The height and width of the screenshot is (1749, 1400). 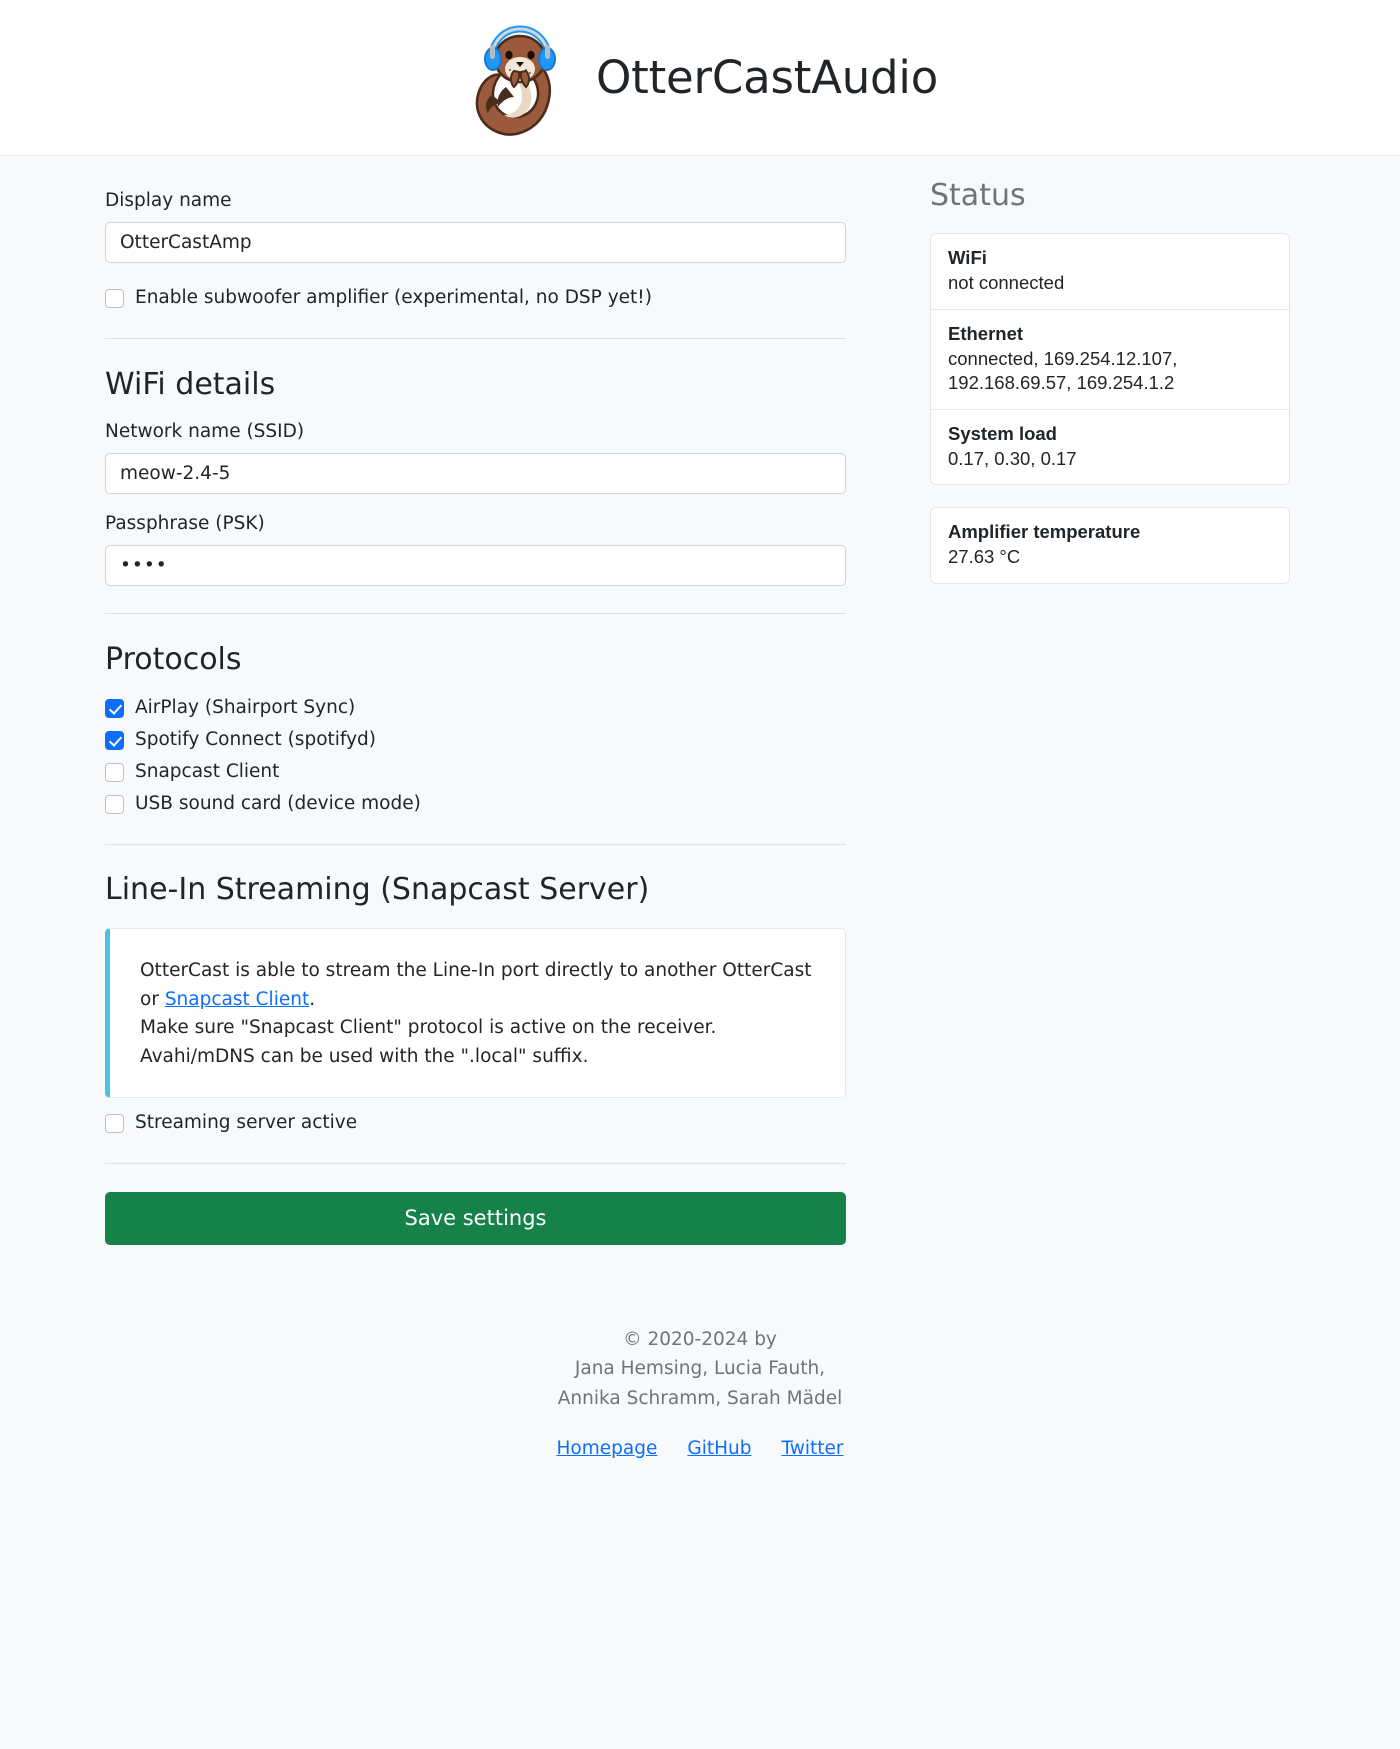 What do you see at coordinates (1006, 282) in the screenshot?
I see `status-value-wifi: not connected` at bounding box center [1006, 282].